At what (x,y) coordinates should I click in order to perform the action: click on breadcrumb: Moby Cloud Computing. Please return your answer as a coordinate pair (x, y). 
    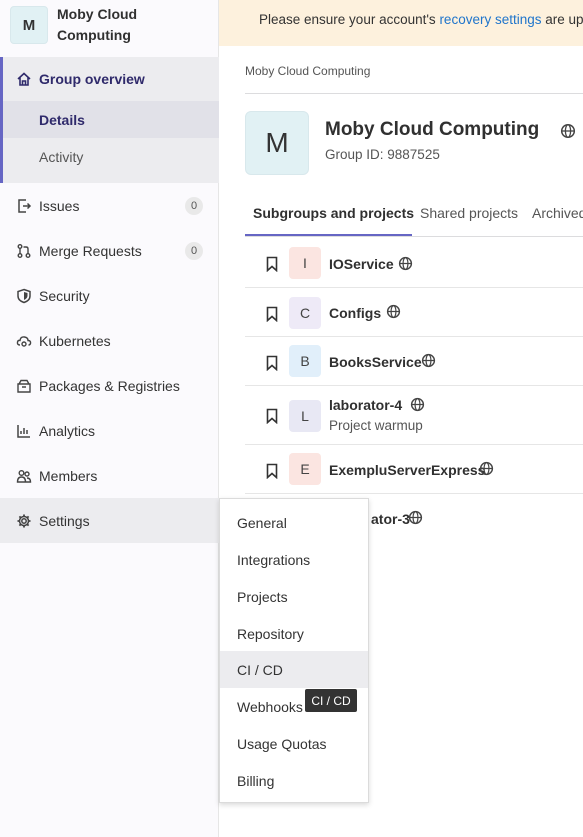
    Looking at the image, I should click on (307, 71).